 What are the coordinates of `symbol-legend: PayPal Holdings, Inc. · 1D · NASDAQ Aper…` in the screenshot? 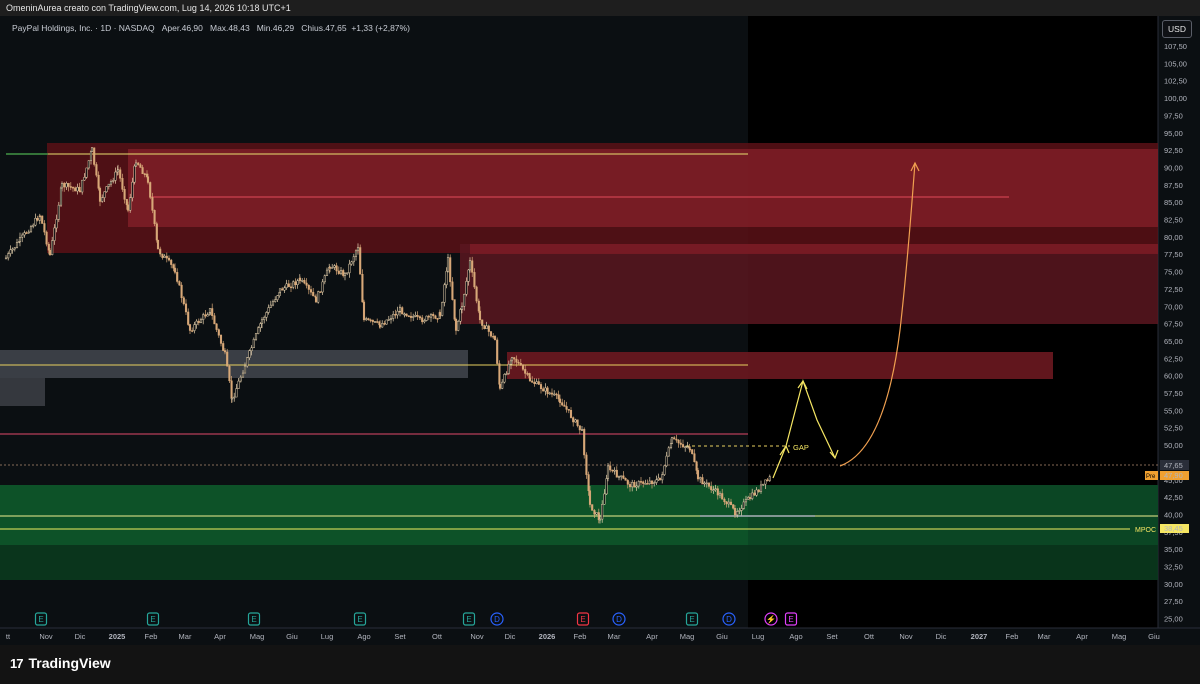 It's located at (211, 28).